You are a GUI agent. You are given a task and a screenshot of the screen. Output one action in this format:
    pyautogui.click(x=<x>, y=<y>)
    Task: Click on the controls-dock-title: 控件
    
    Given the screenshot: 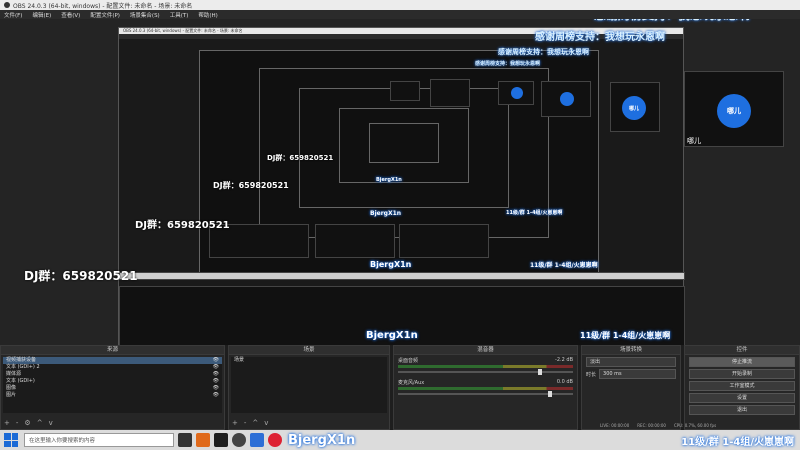 What is the action you would take?
    pyautogui.click(x=742, y=350)
    